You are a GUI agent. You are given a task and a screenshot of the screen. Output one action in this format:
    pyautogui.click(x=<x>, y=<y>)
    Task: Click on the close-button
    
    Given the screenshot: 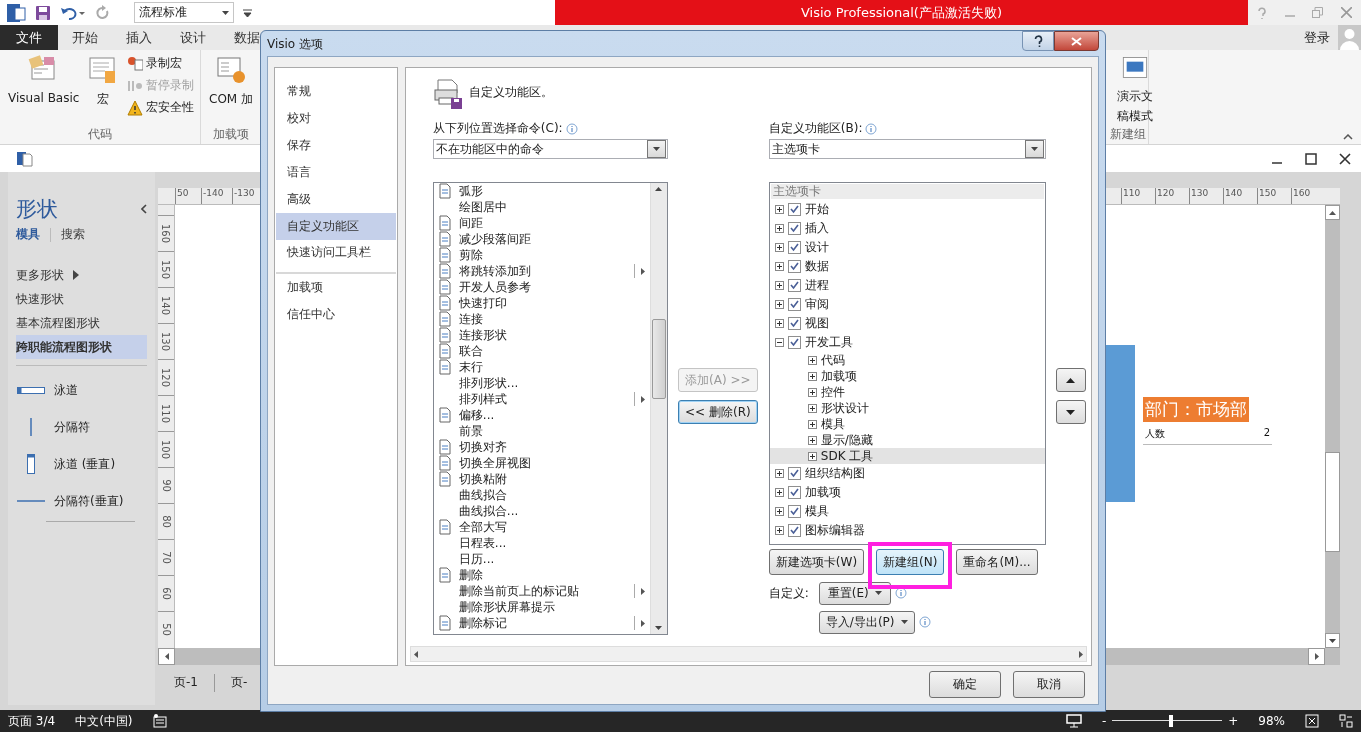 What is the action you would take?
    pyautogui.click(x=1076, y=41)
    